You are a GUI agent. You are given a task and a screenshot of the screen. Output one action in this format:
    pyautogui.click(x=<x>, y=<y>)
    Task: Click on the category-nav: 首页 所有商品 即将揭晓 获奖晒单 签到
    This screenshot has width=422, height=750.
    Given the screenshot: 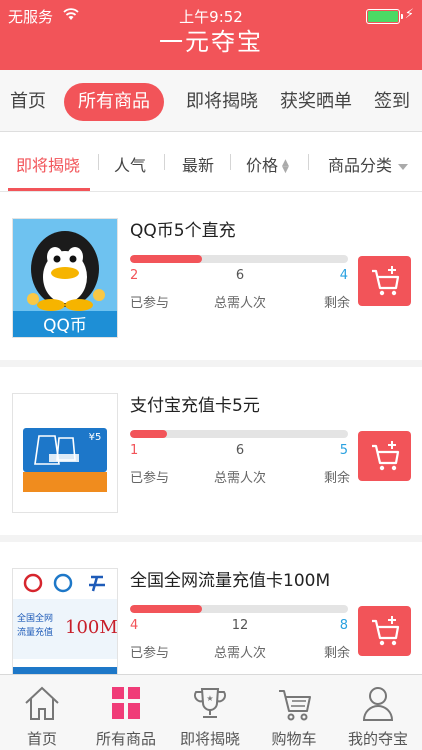 What is the action you would take?
    pyautogui.click(x=211, y=101)
    